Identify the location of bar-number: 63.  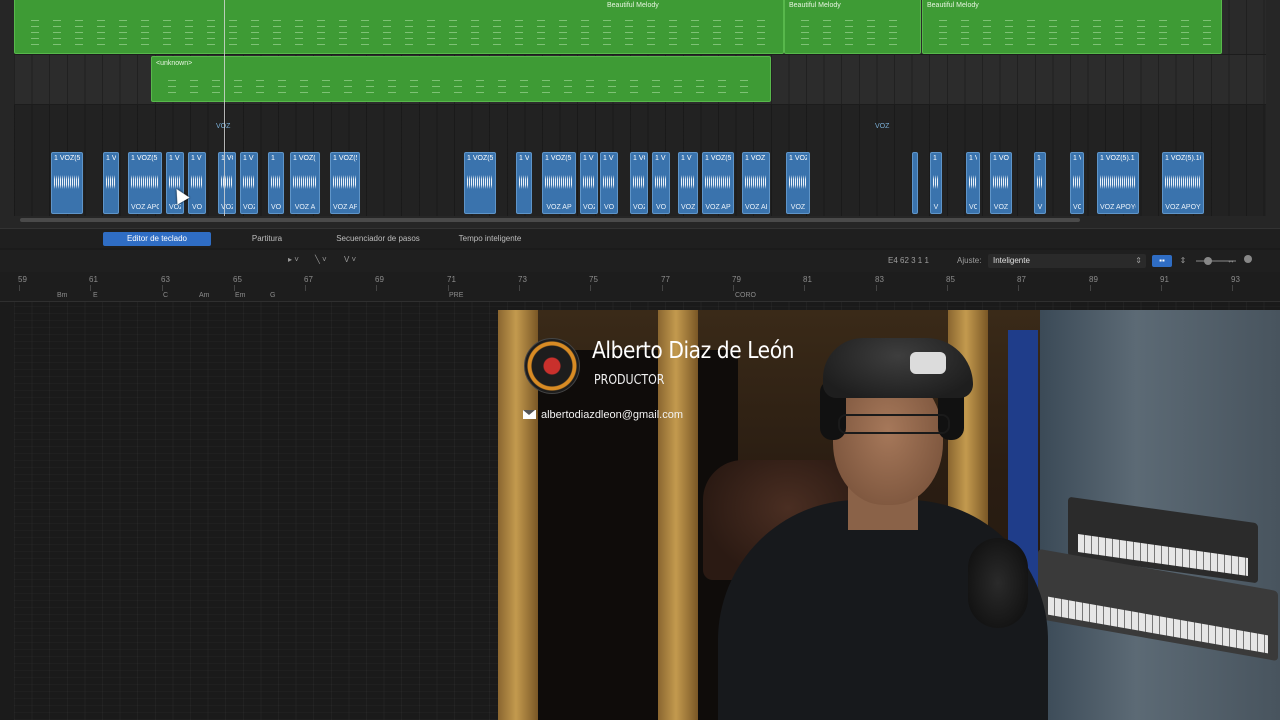
(165, 279).